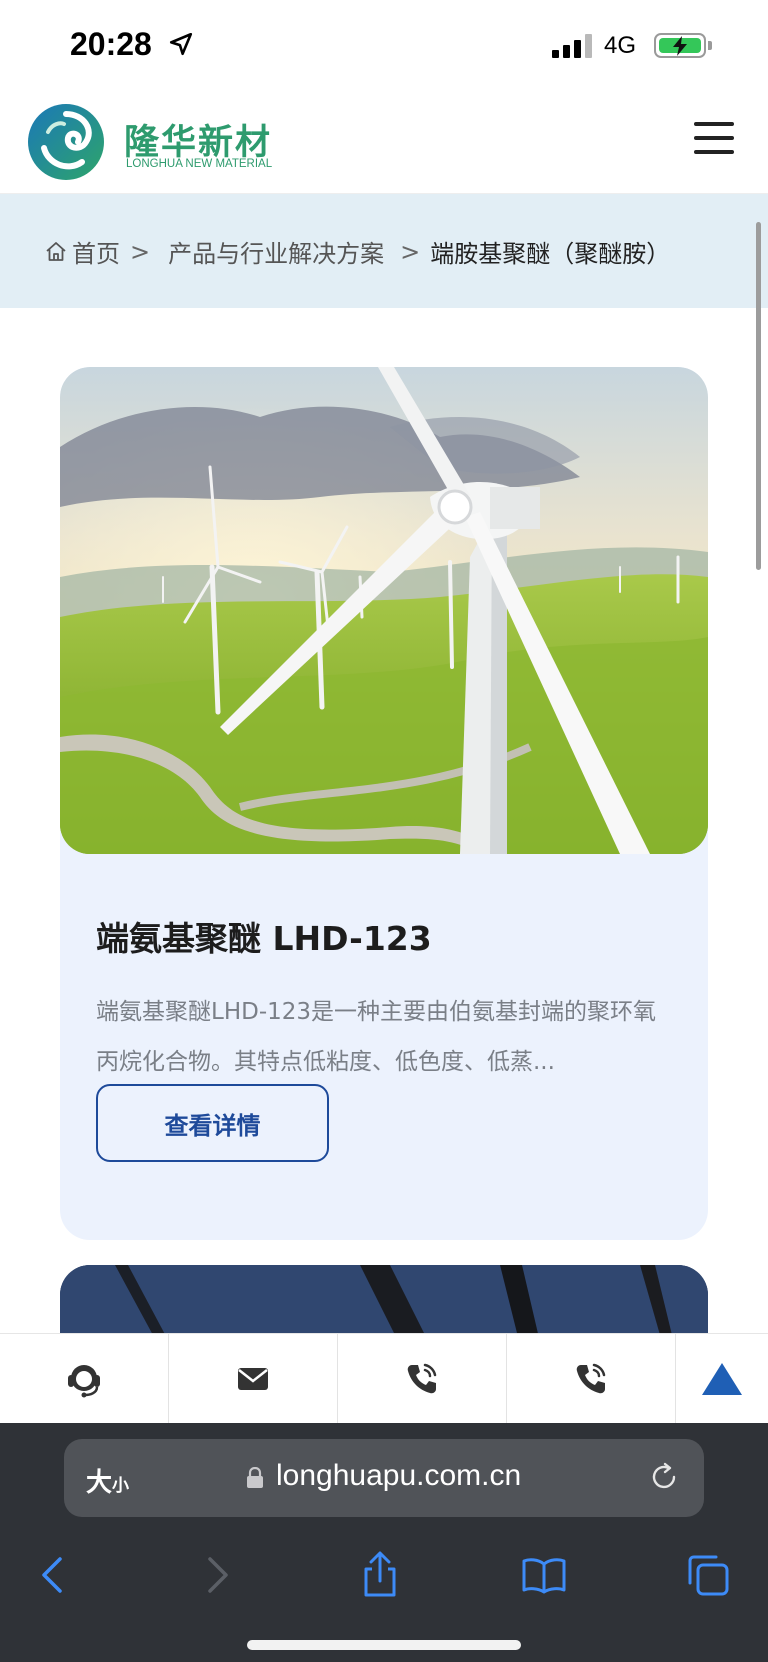 The image size is (768, 1662). I want to click on browser-toolbar: 大小 longhuapu.com.cn, so click(384, 1542).